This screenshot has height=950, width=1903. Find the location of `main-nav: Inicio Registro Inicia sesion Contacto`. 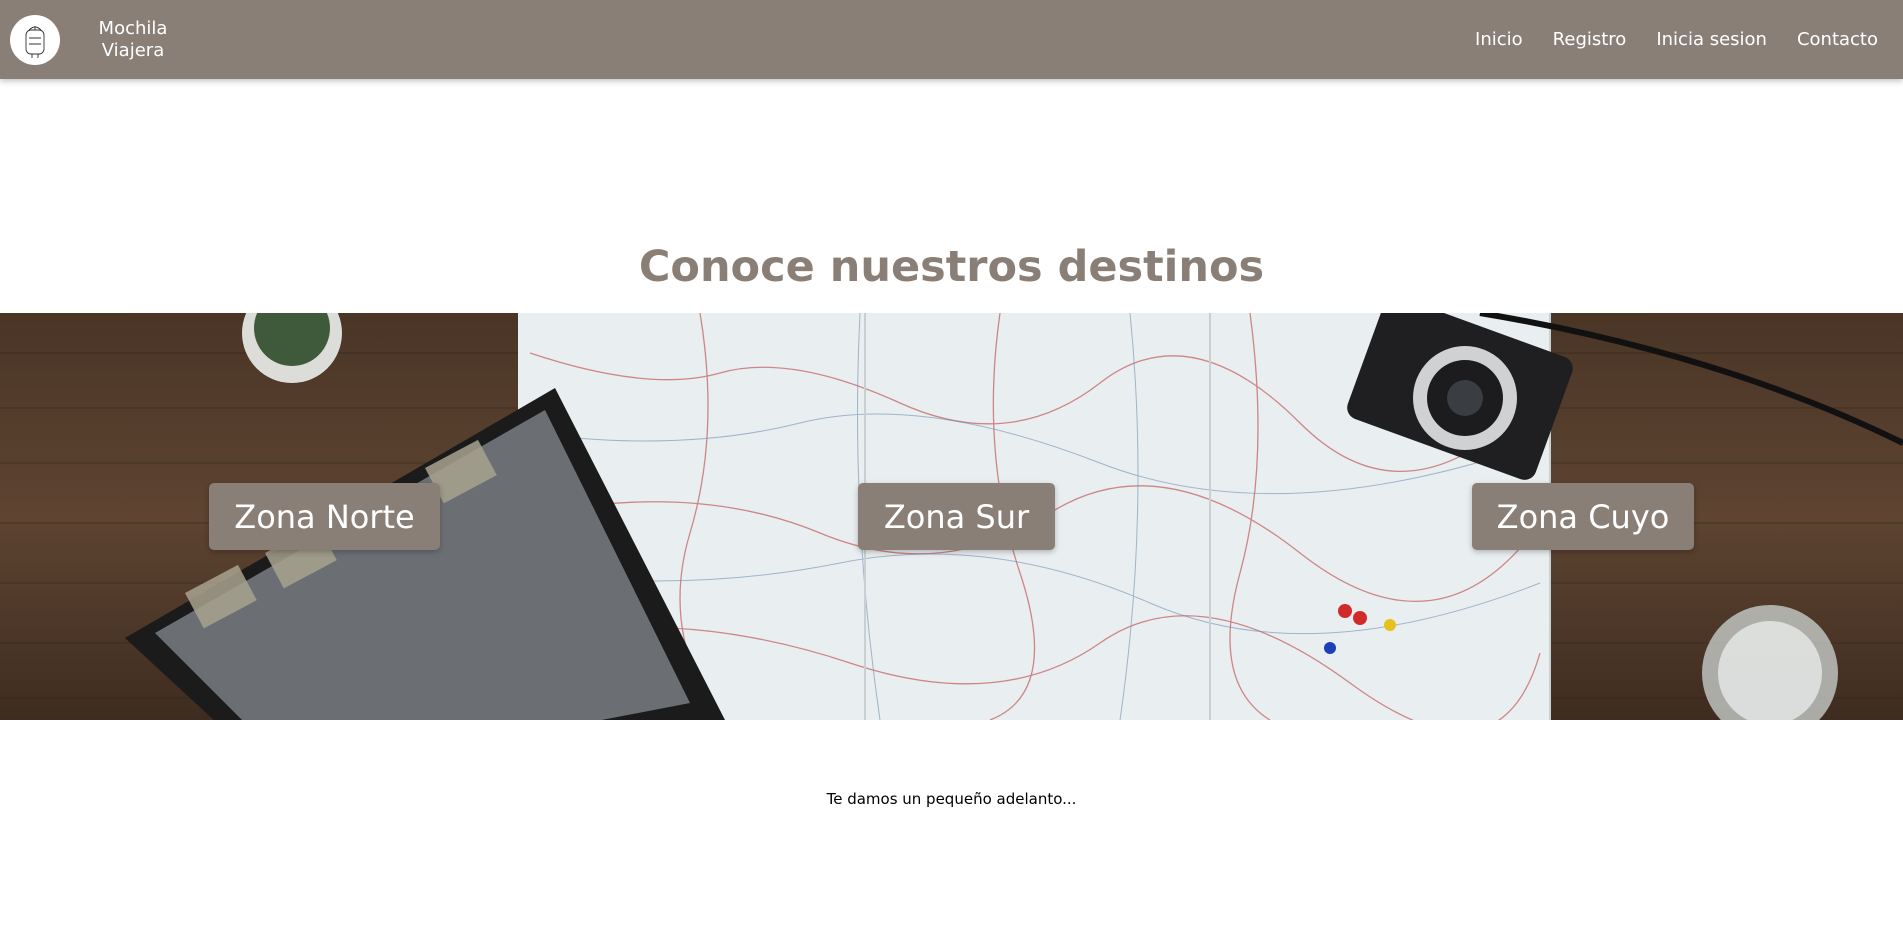

main-nav: Inicio Registro Inicia sesion Contacto is located at coordinates (1674, 39).